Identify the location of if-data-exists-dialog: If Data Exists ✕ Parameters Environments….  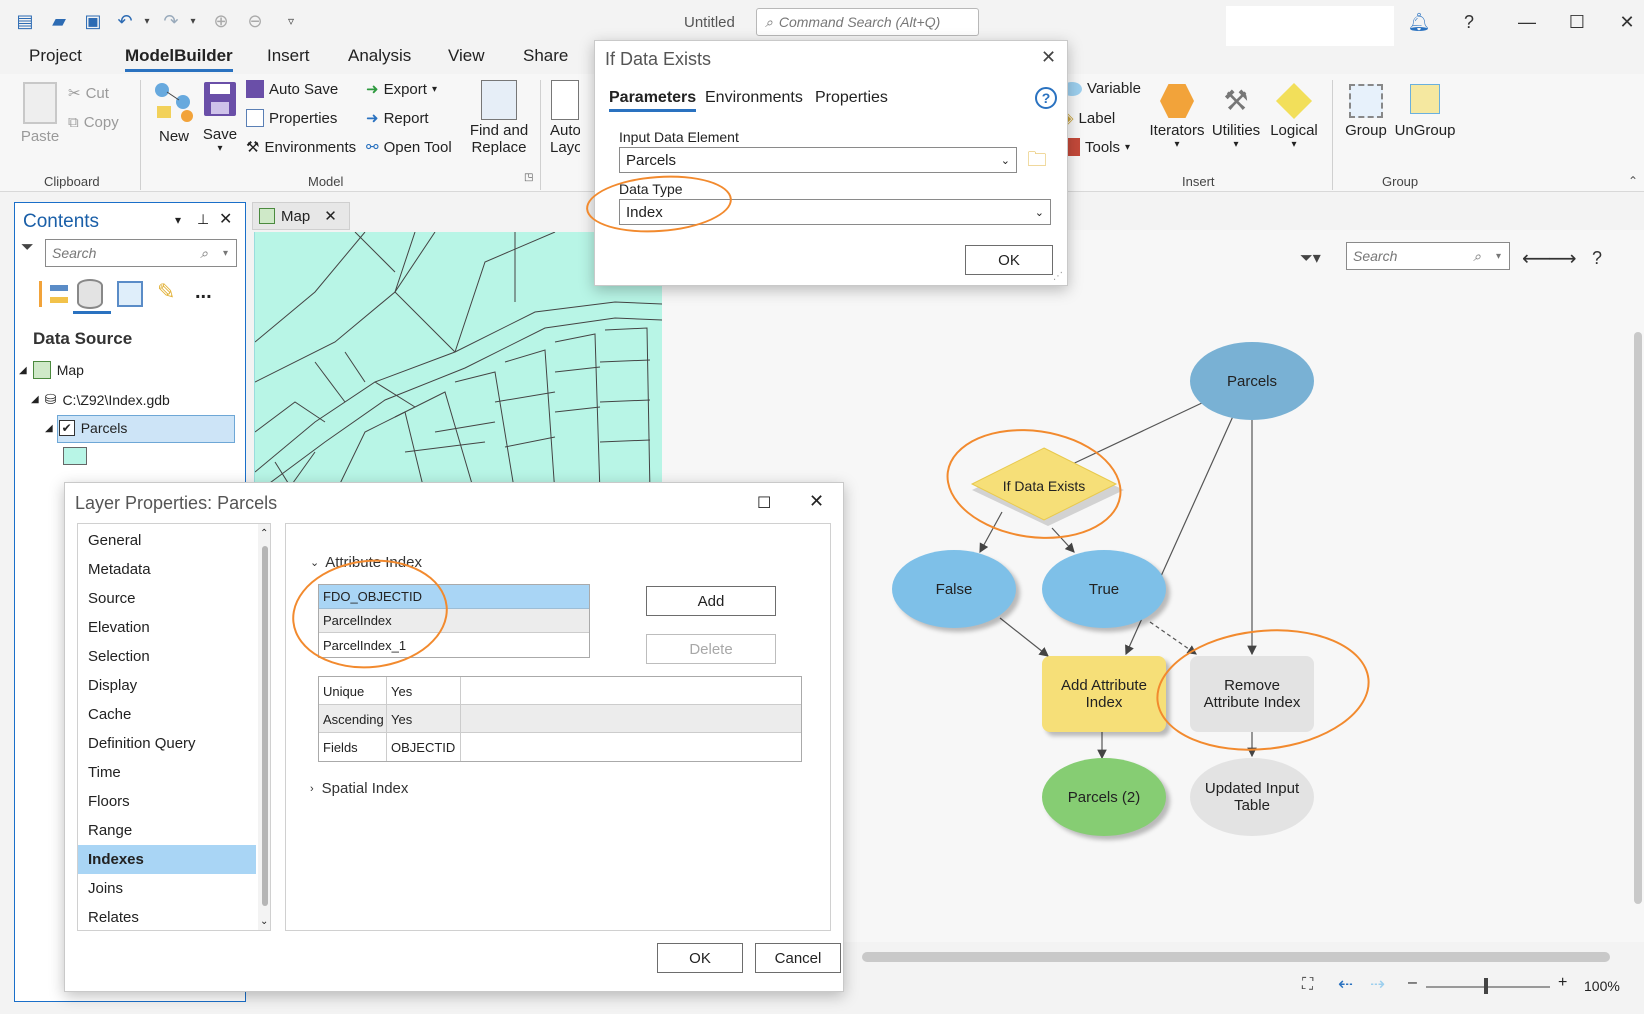
(831, 163).